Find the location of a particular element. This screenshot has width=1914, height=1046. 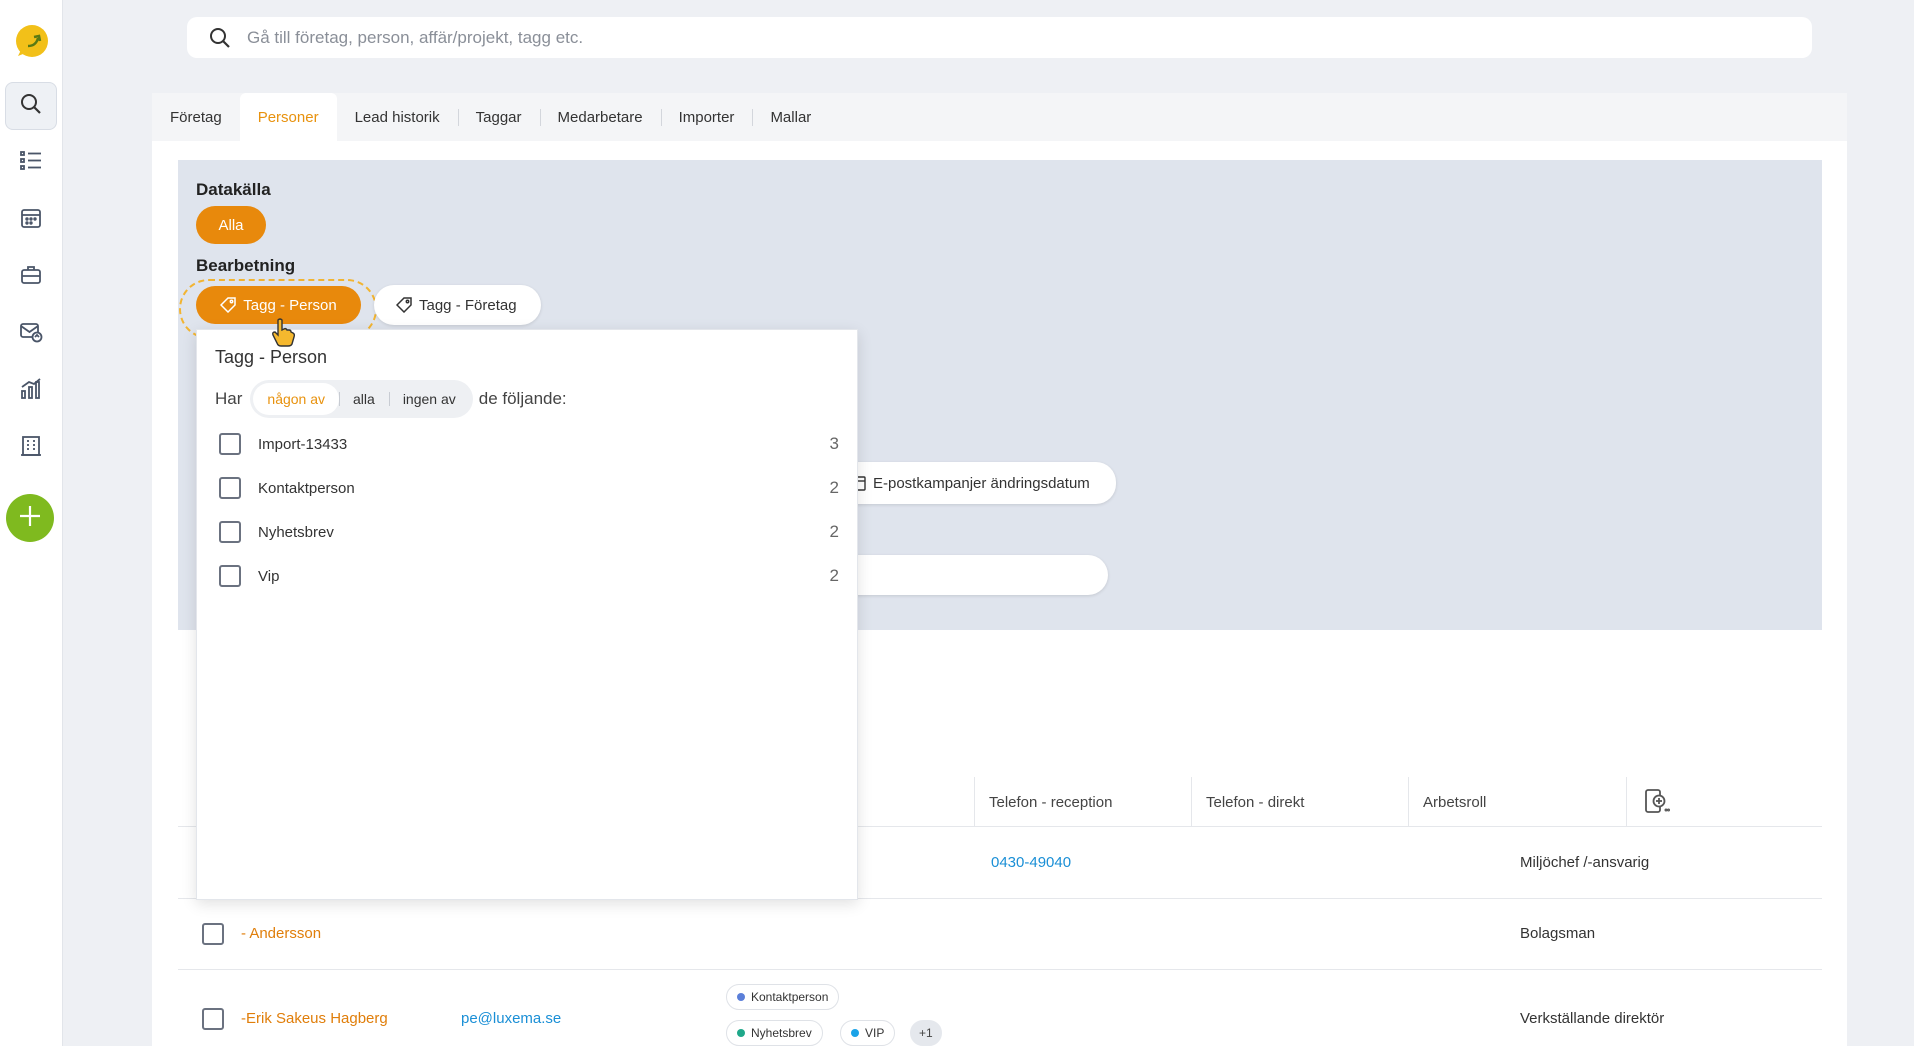

sidebar-search-button is located at coordinates (31, 106).